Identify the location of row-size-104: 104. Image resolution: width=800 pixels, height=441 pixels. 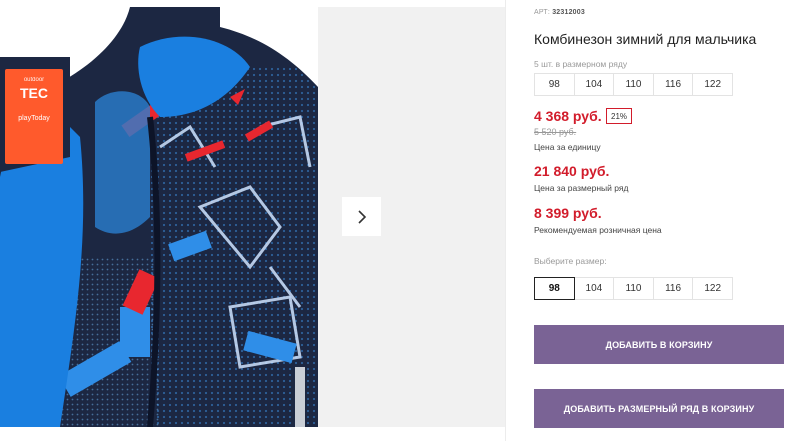
(594, 84).